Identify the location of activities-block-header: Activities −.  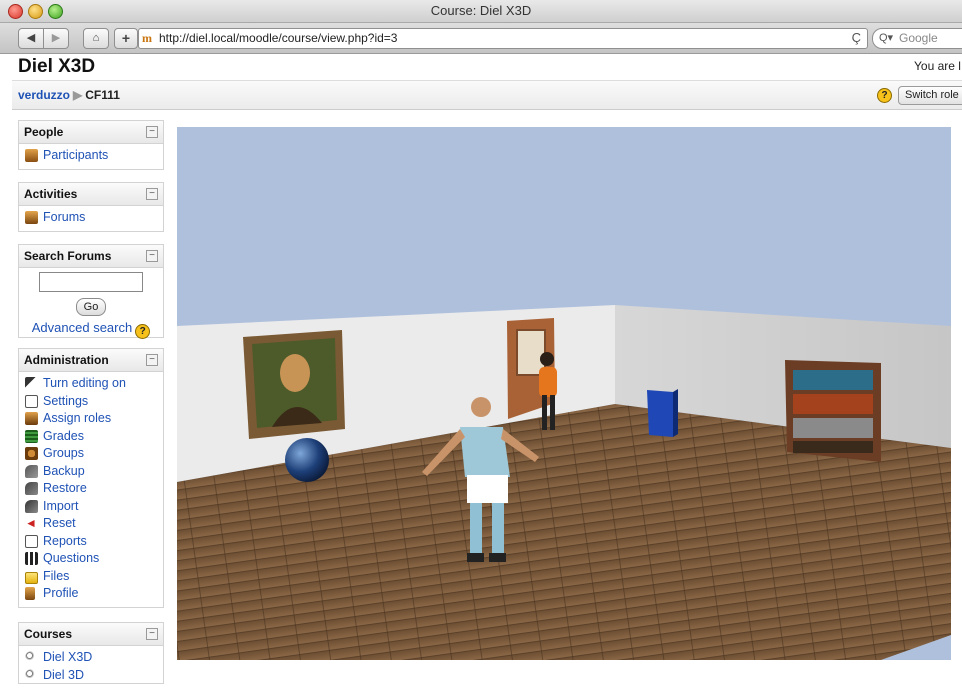
(91, 194).